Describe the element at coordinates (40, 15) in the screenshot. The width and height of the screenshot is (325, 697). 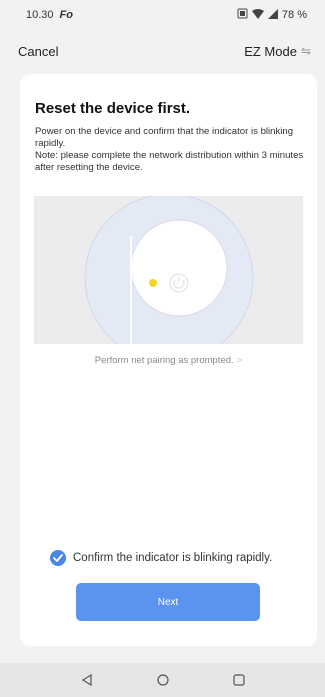
I see `status-time: 10.30` at that location.